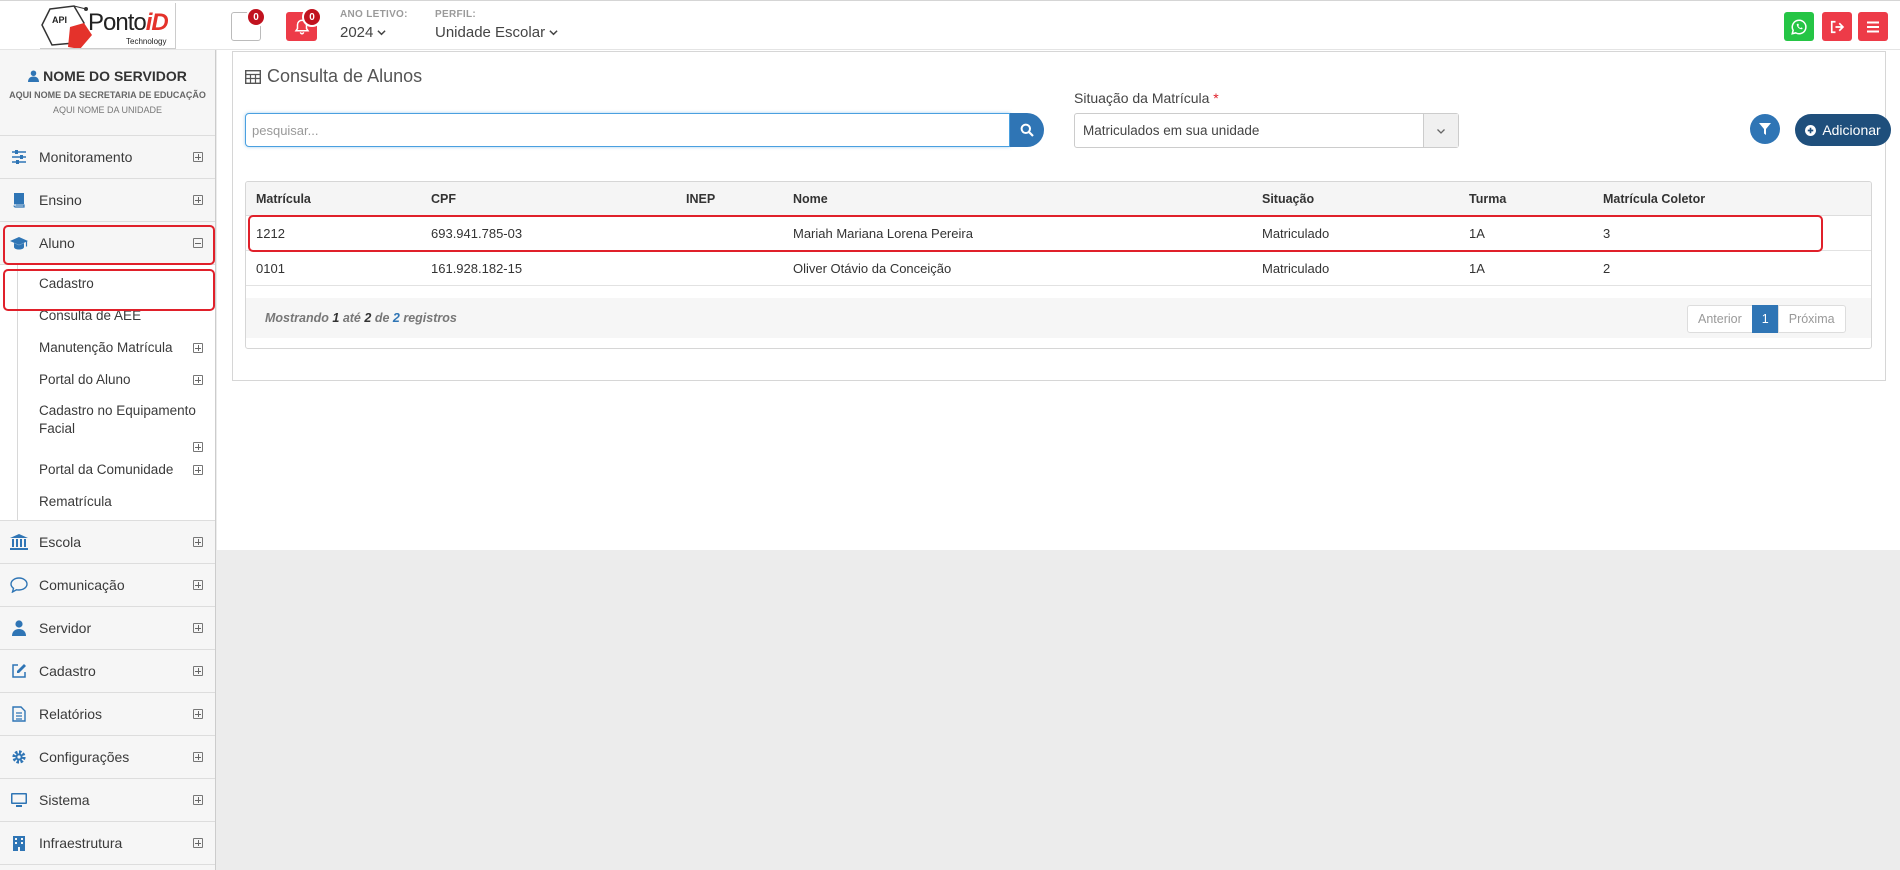  What do you see at coordinates (107, 76) in the screenshot?
I see `server-name: NOME DO SERVIDOR` at bounding box center [107, 76].